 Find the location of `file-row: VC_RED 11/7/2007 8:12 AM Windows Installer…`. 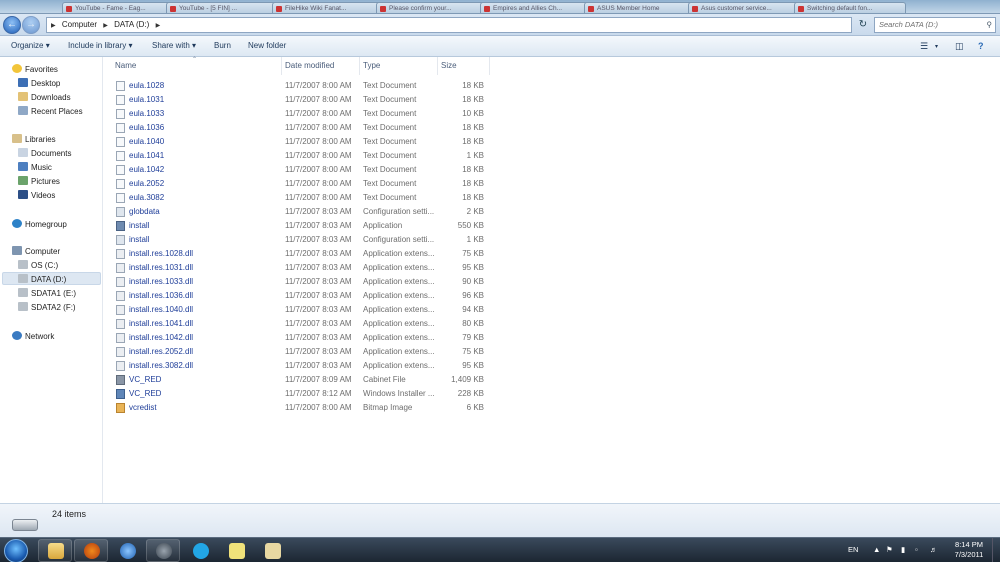

file-row: VC_RED 11/7/2007 8:12 AM Windows Installer… is located at coordinates (296, 394).